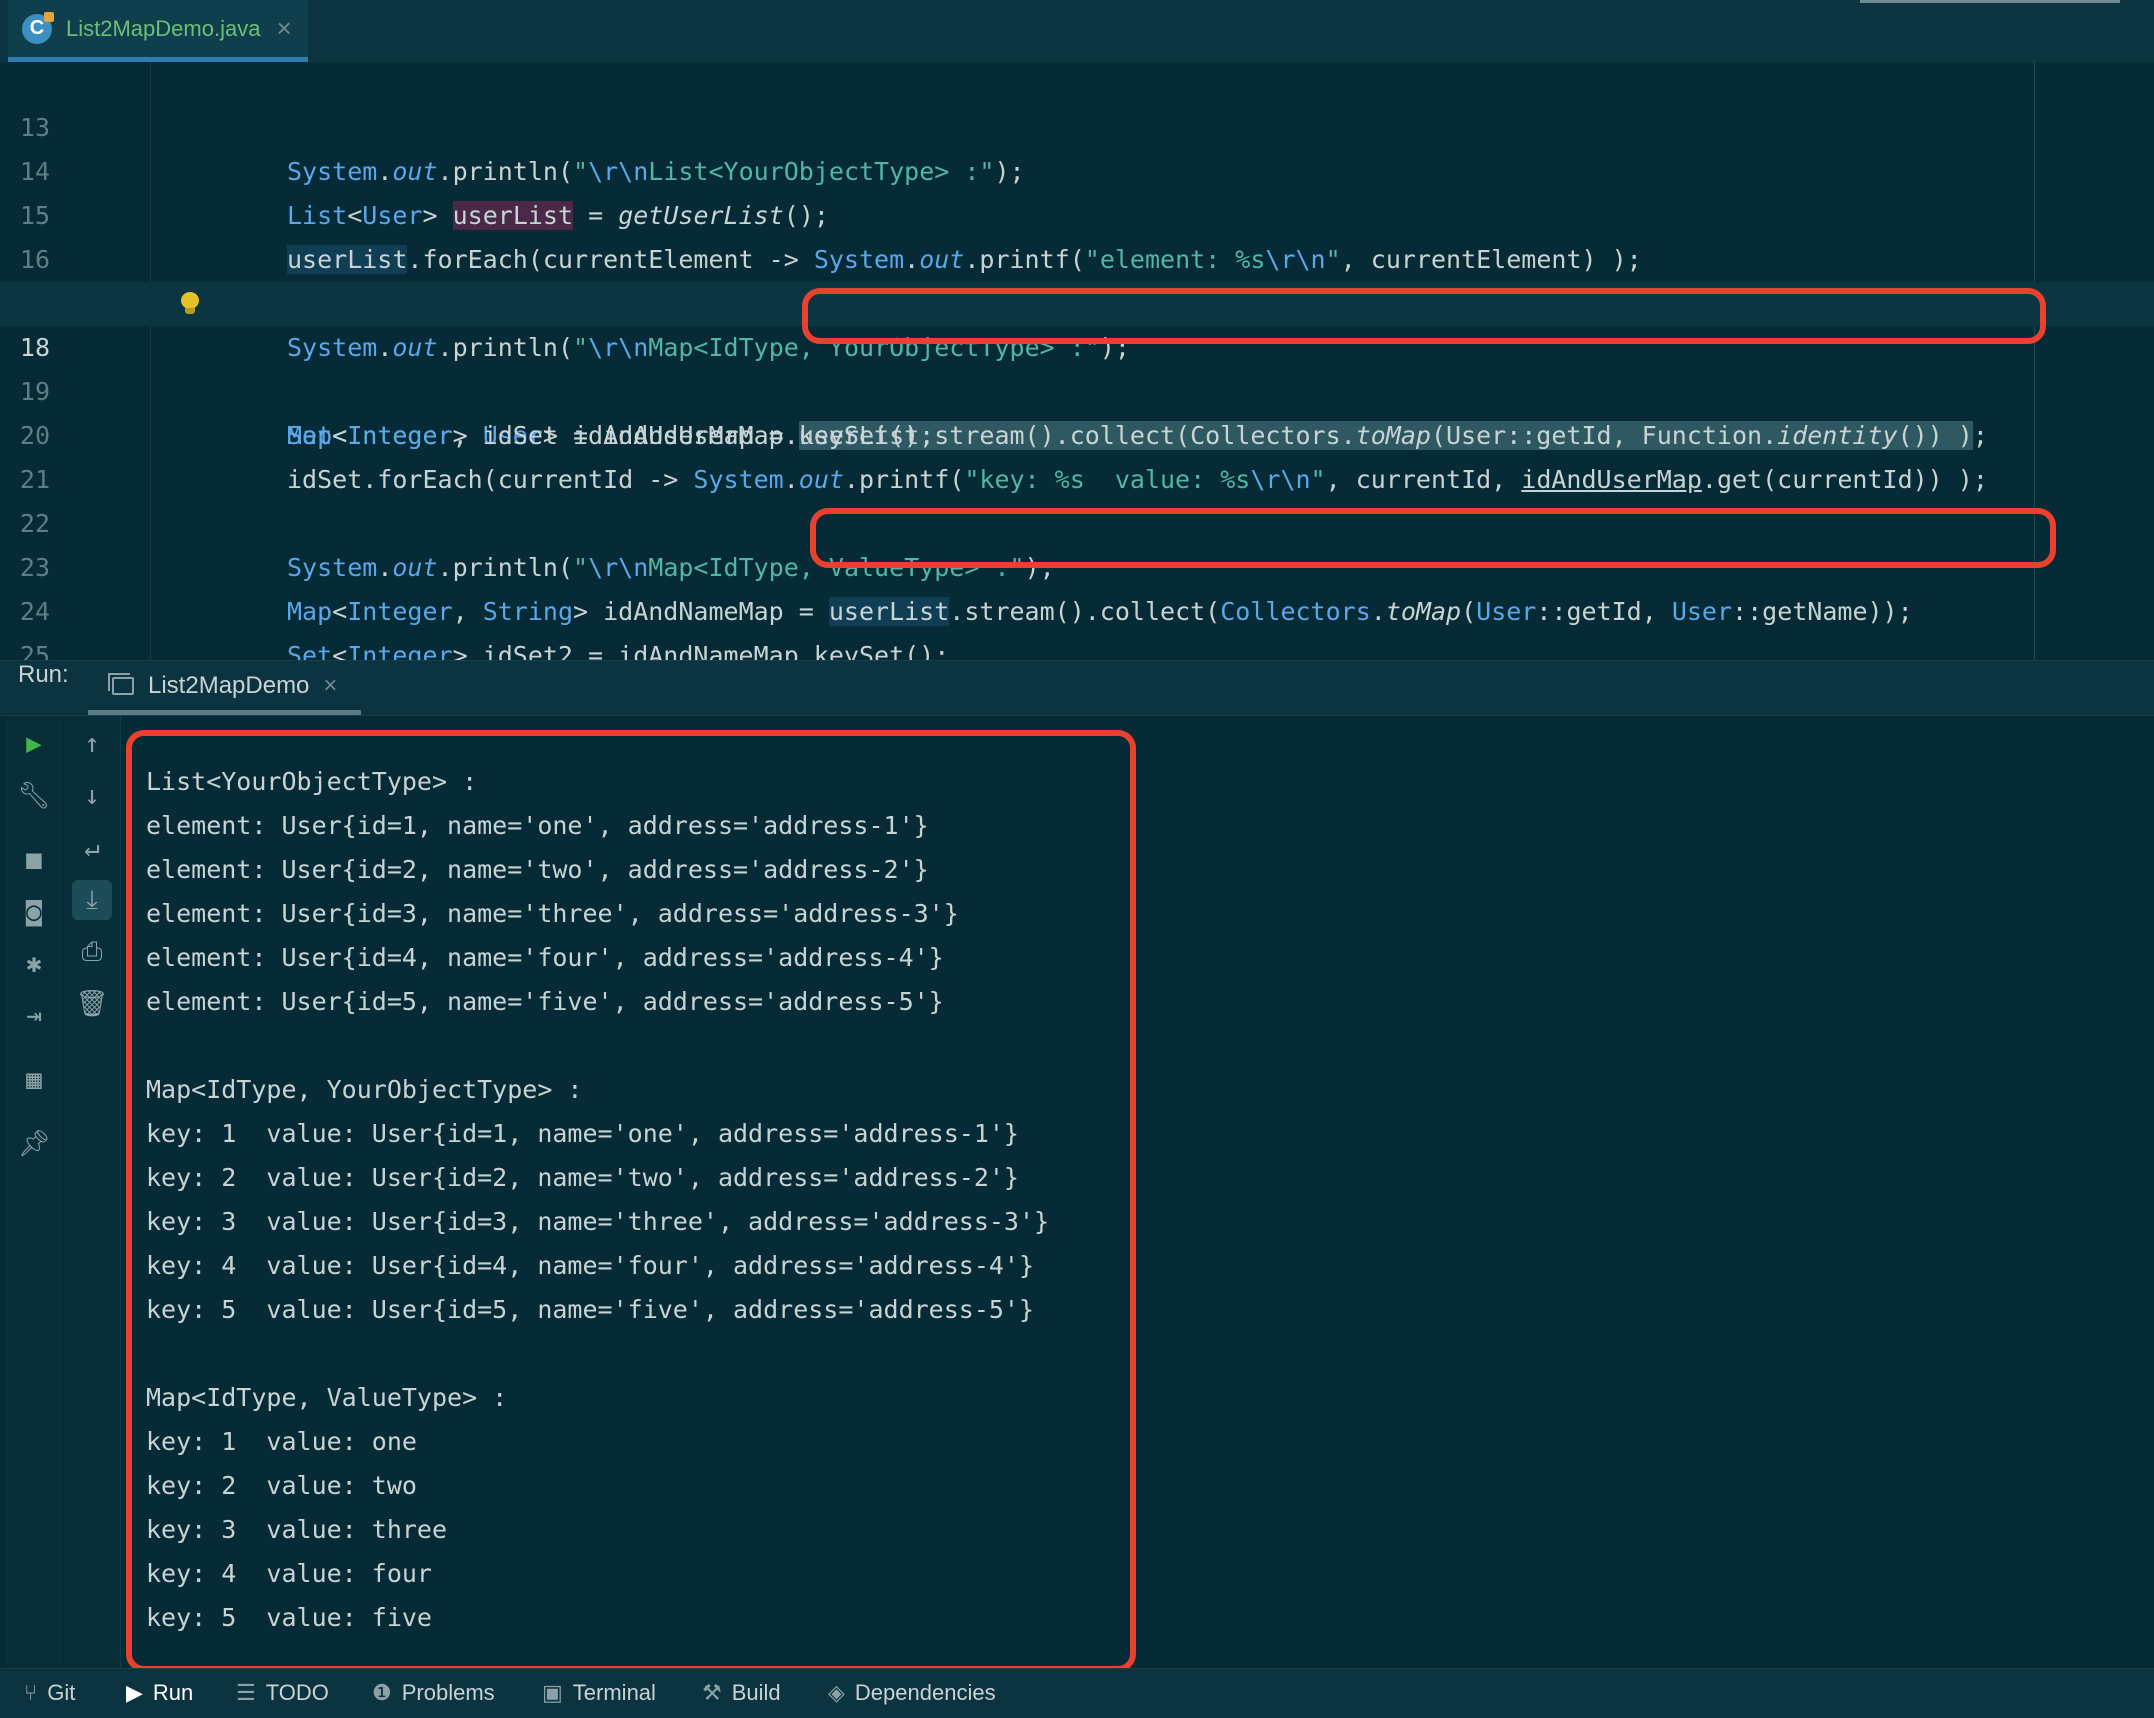 This screenshot has width=2154, height=1718. I want to click on problems-label: Problems, so click(448, 1692).